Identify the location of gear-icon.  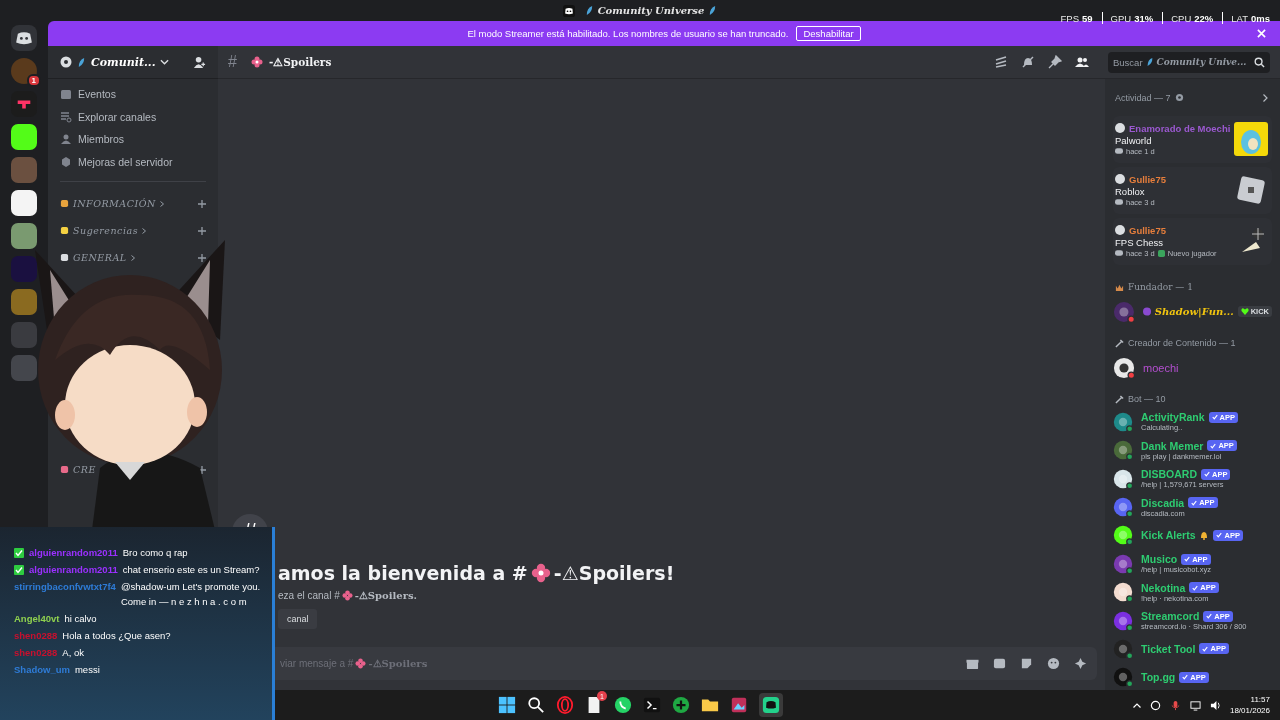
(1179, 98).